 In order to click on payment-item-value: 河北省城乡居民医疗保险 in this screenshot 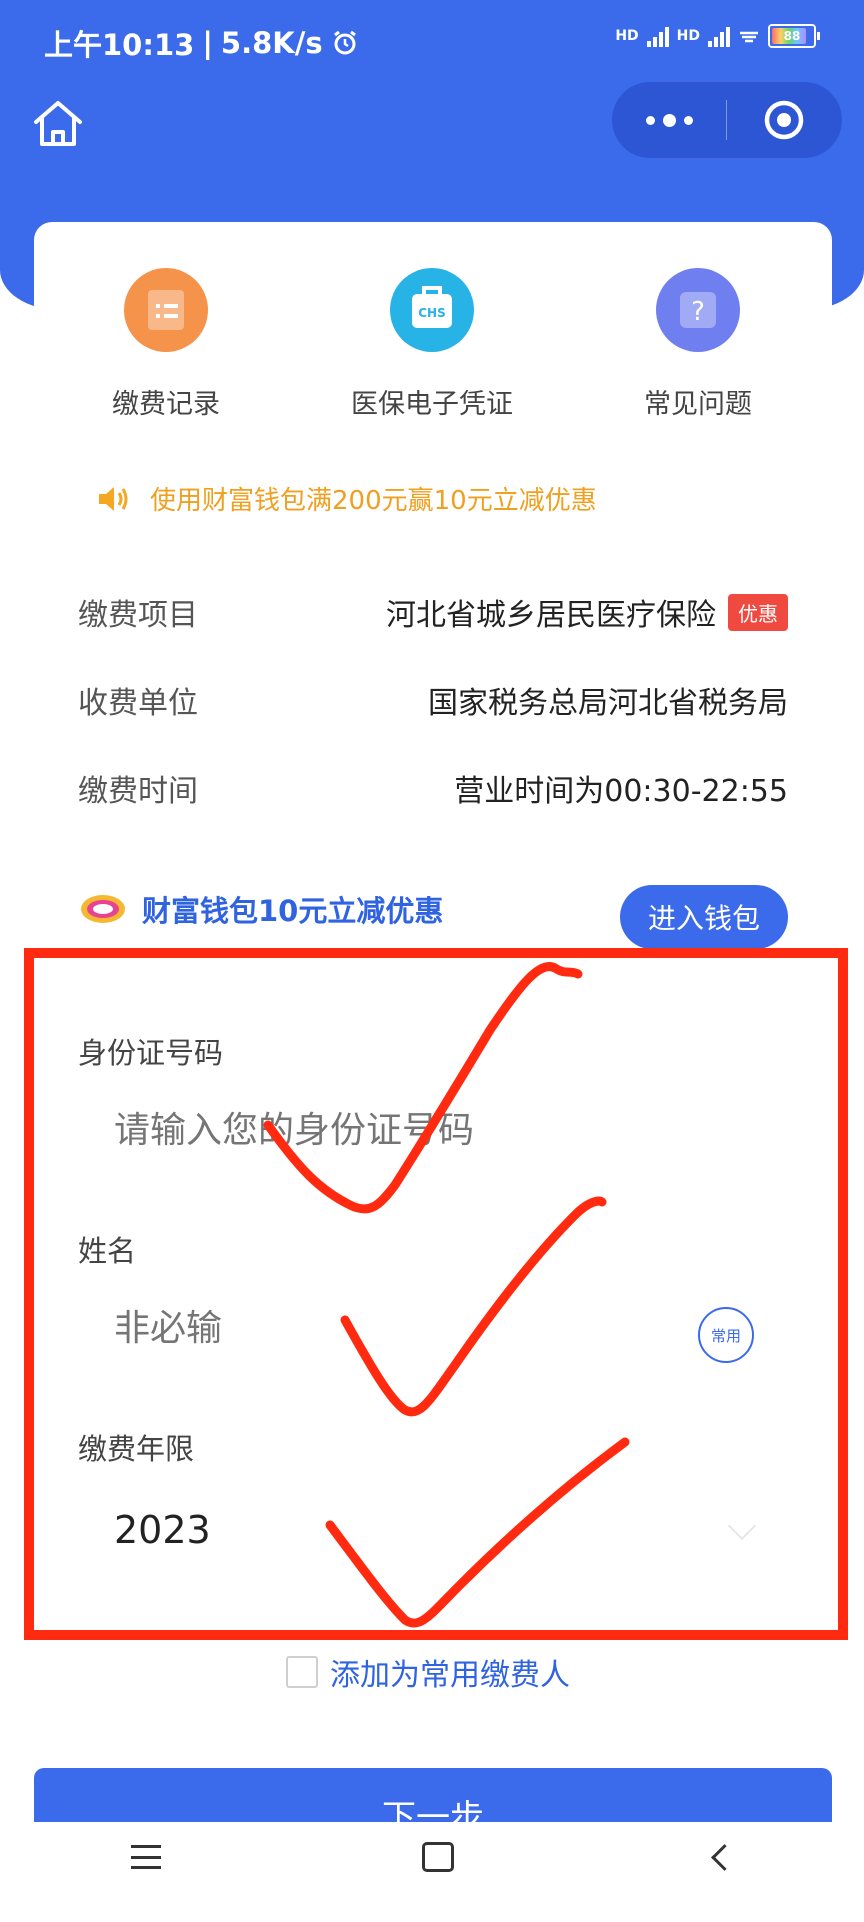, I will do `click(551, 615)`.